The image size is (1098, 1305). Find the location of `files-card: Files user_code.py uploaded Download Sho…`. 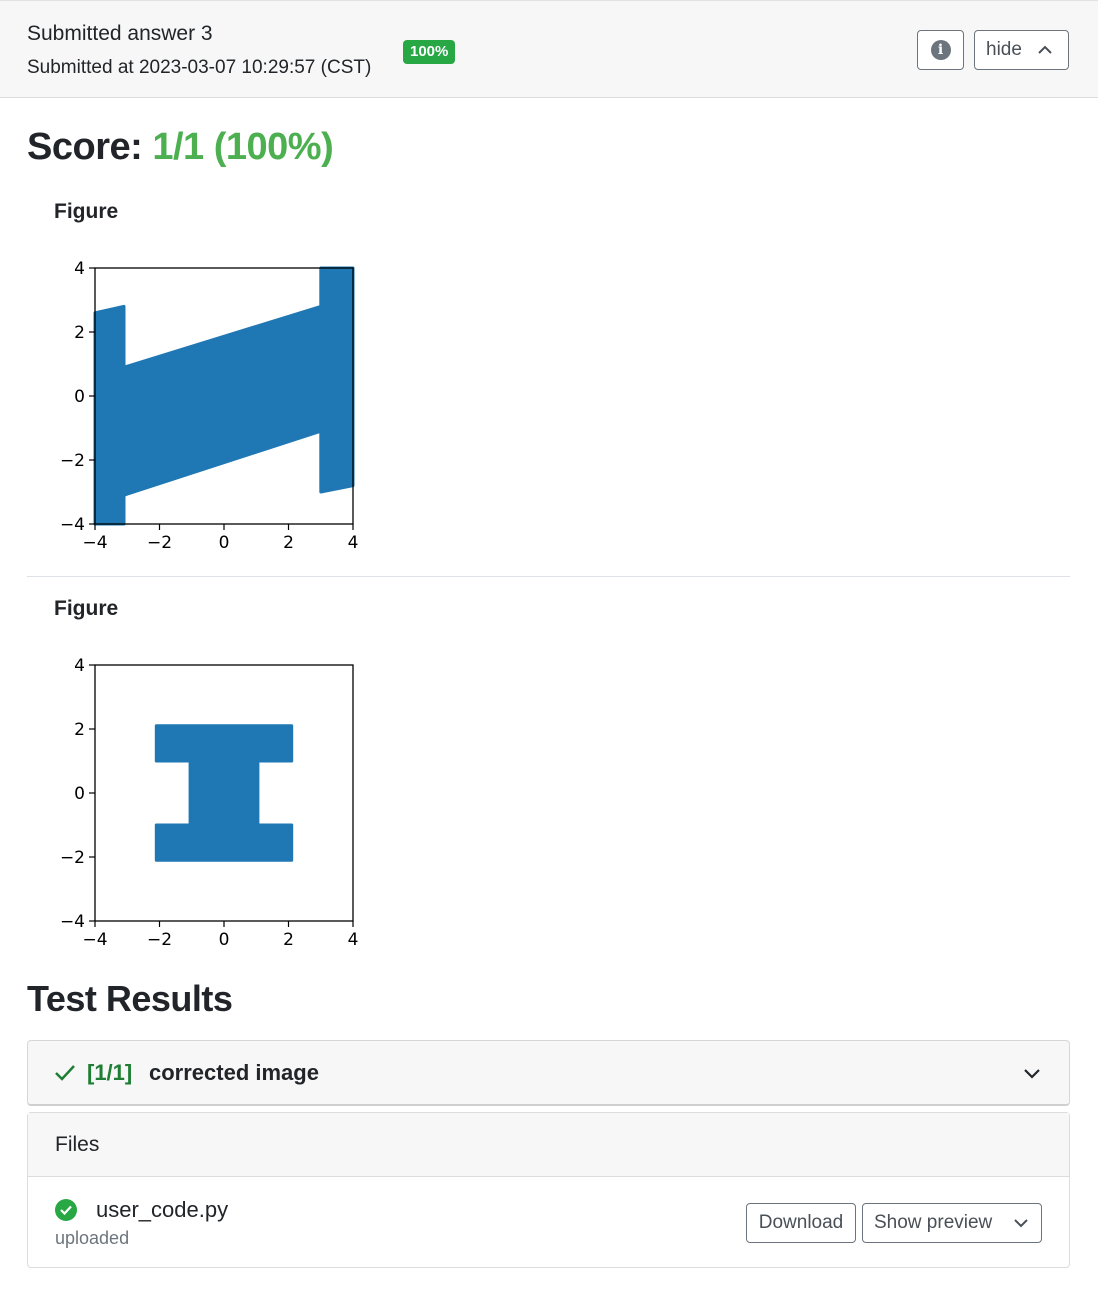

files-card: Files user_code.py uploaded Download Sho… is located at coordinates (548, 1190).